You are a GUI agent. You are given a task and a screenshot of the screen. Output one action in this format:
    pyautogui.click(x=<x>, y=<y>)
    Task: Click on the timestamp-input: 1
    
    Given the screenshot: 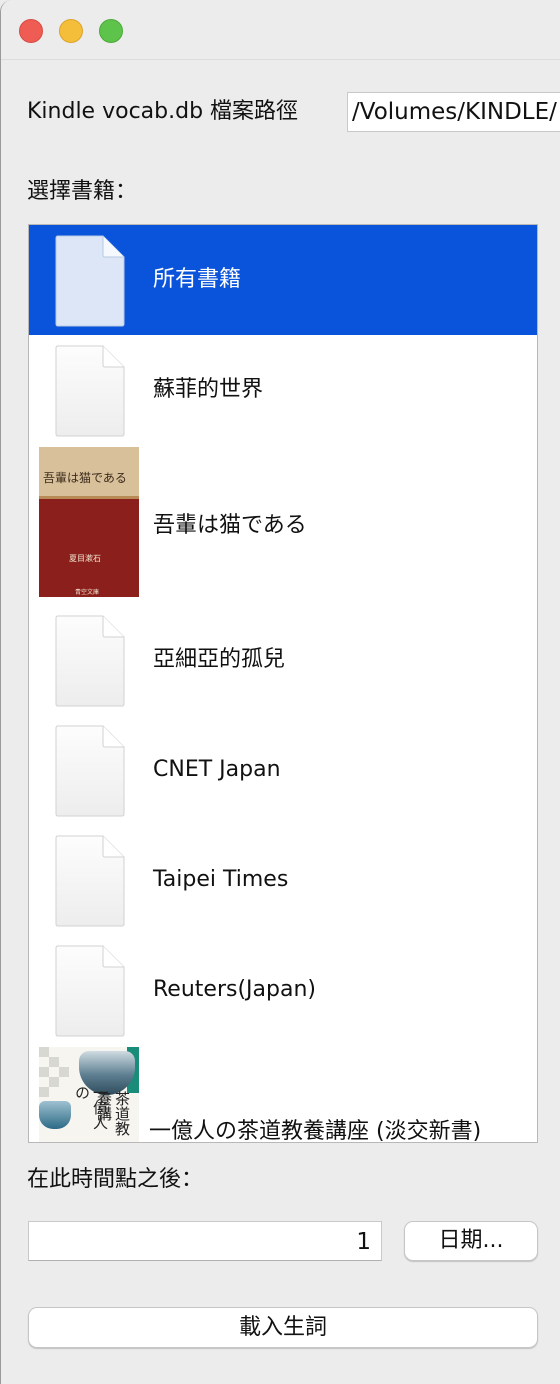 What is the action you would take?
    pyautogui.click(x=205, y=1241)
    